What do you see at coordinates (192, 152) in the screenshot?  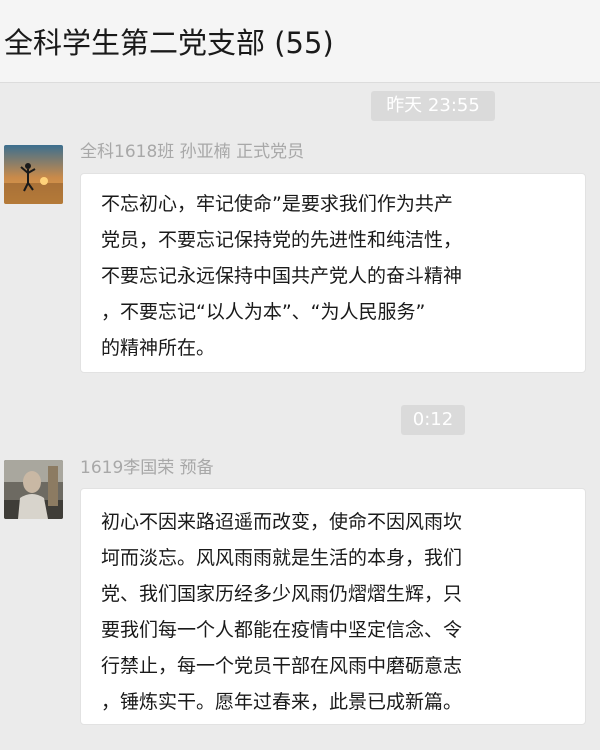 I see `sender-name: 全科1618班 孙亚楠 正式党员` at bounding box center [192, 152].